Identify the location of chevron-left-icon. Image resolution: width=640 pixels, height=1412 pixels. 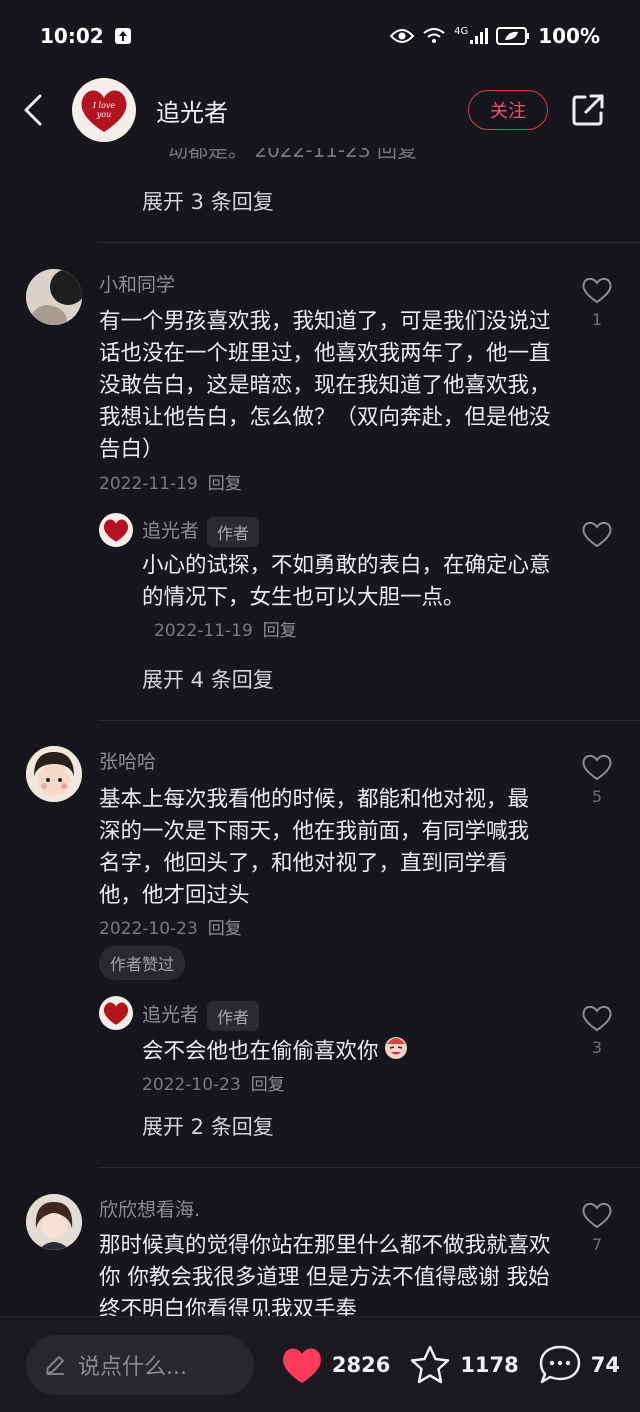
(33, 110).